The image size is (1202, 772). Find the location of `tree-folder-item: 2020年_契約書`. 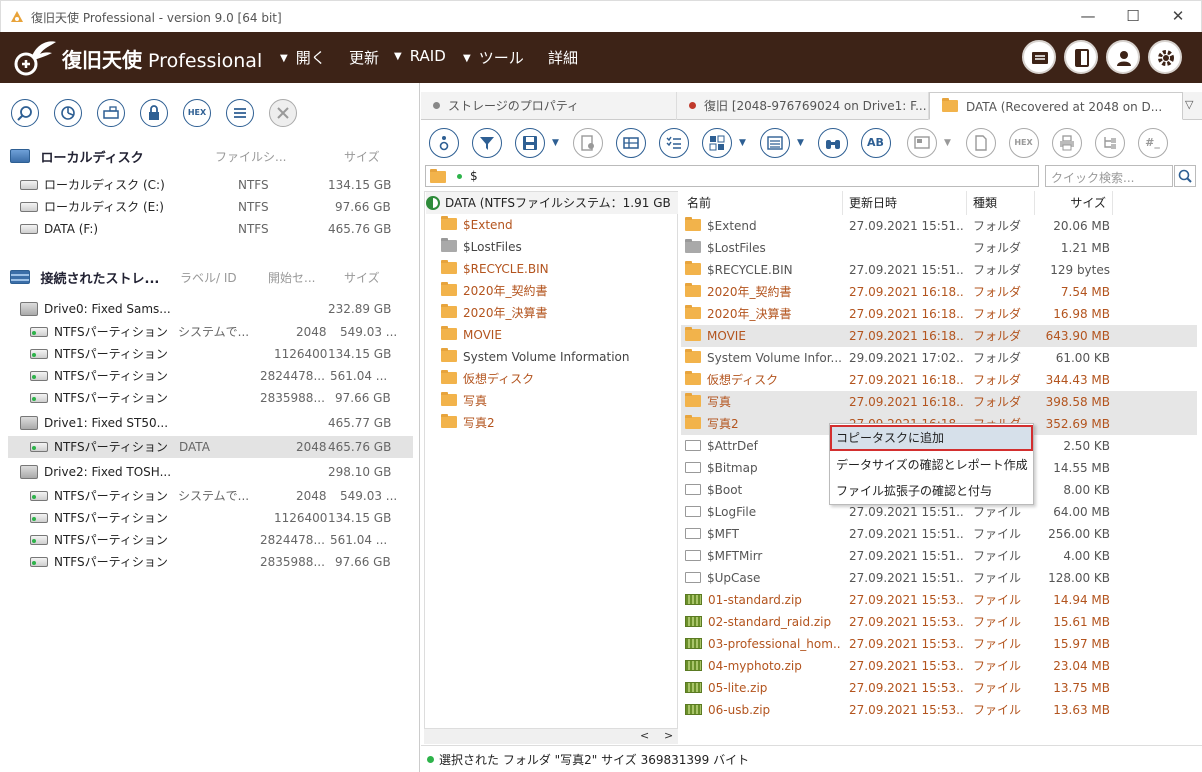

tree-folder-item: 2020年_契約書 is located at coordinates (494, 291).